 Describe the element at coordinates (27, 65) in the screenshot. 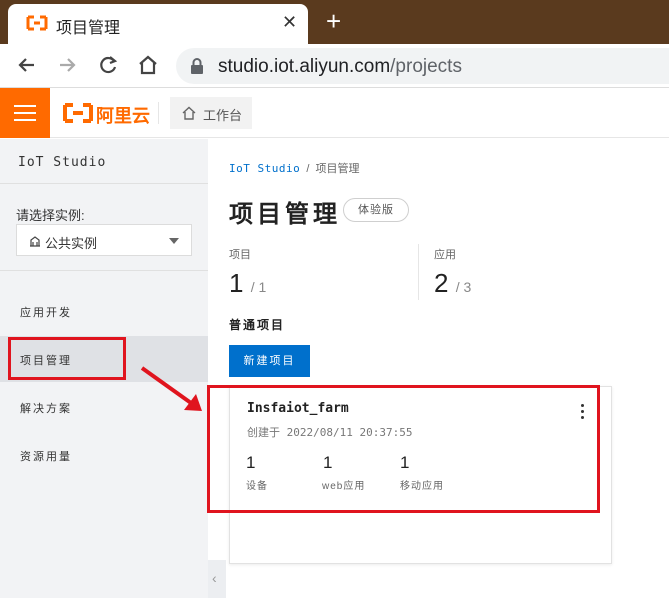

I see `back-arrow-icon` at that location.